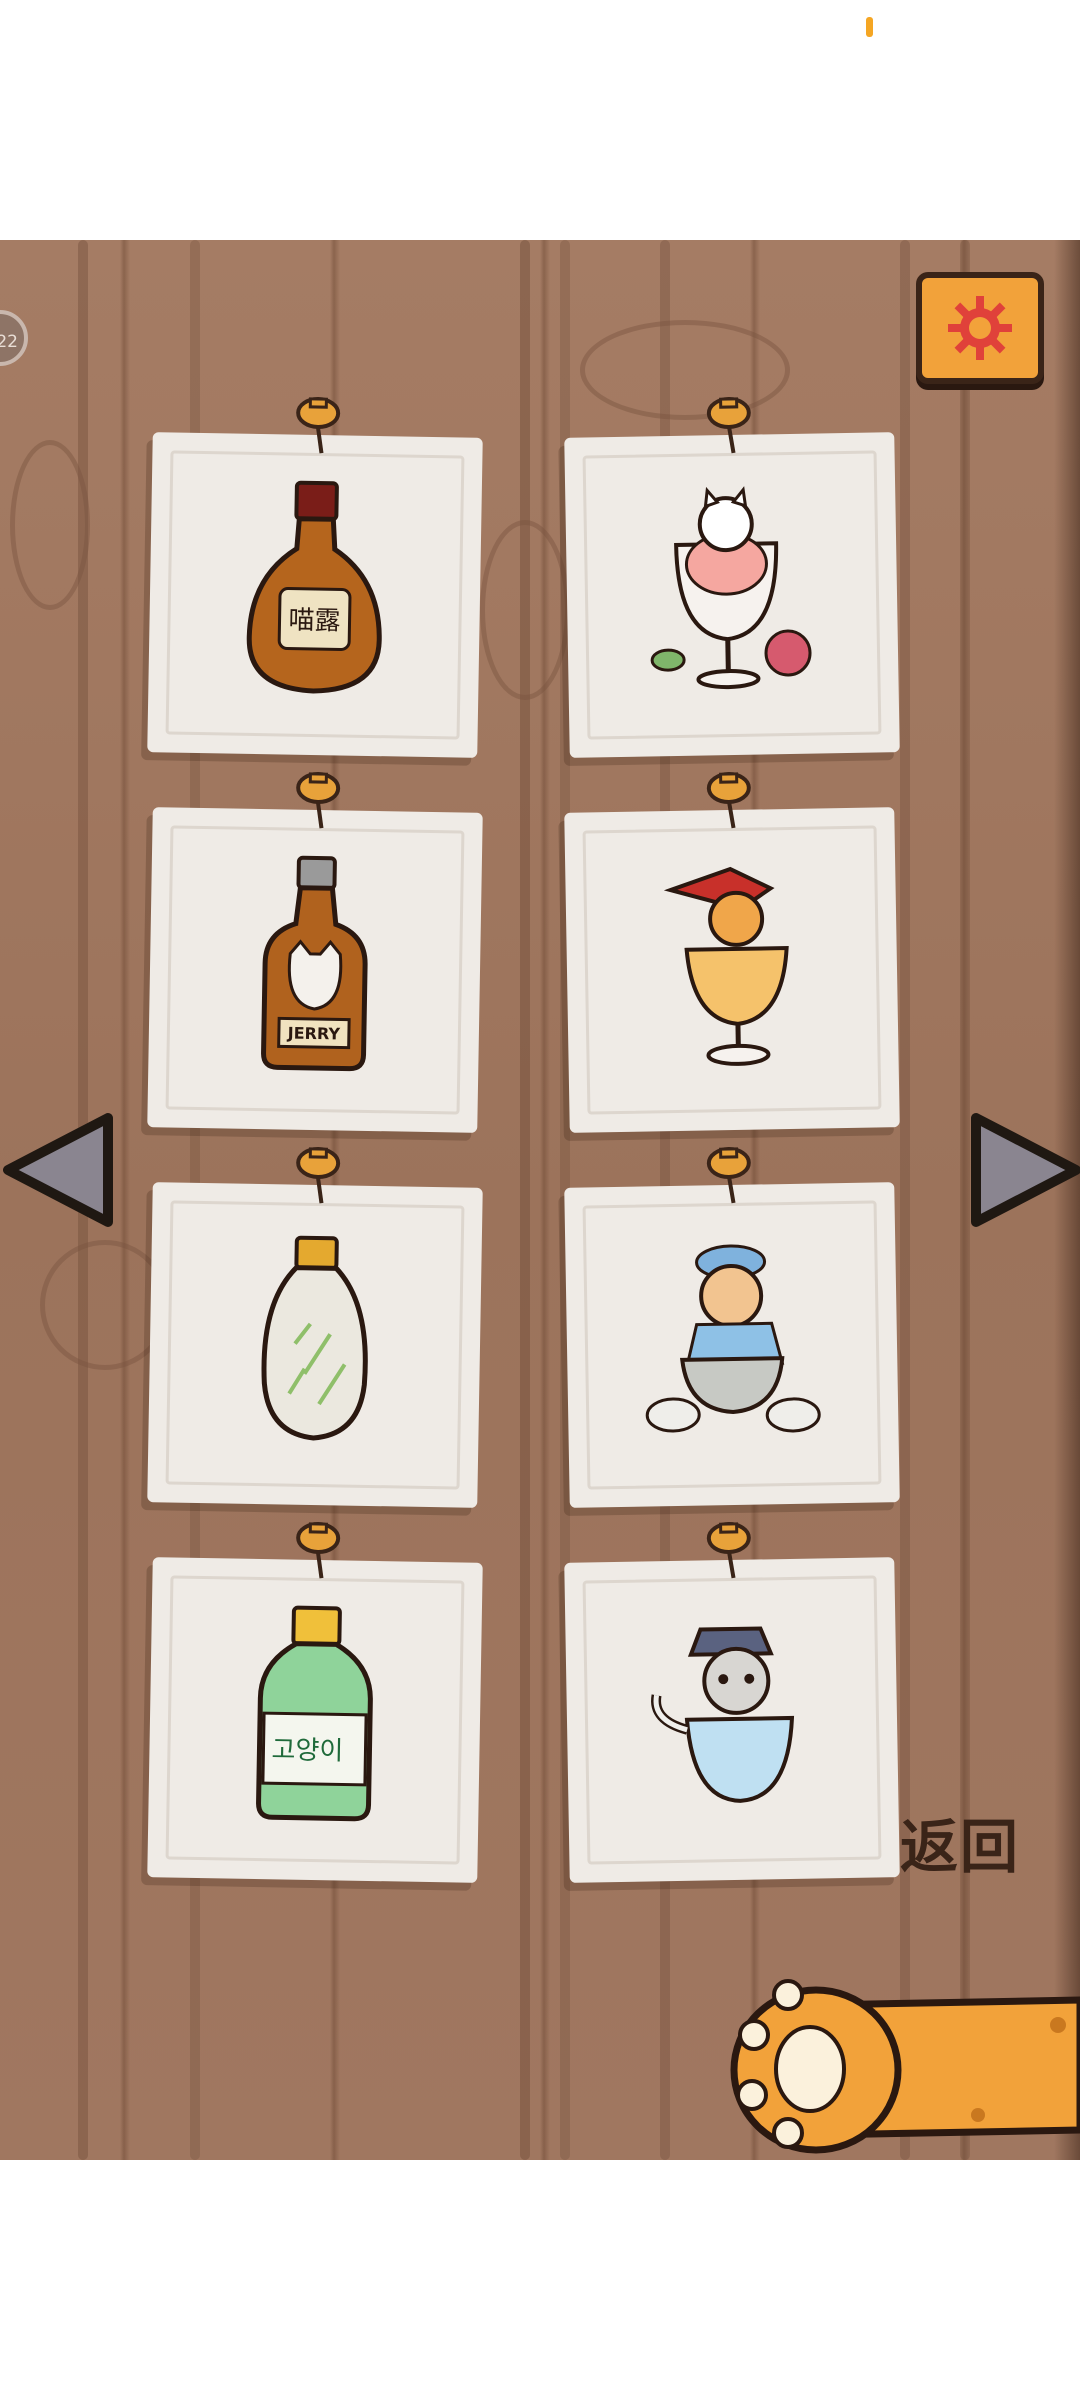  Describe the element at coordinates (733, 1338) in the screenshot. I see `cat-tea-cup-icon` at that location.